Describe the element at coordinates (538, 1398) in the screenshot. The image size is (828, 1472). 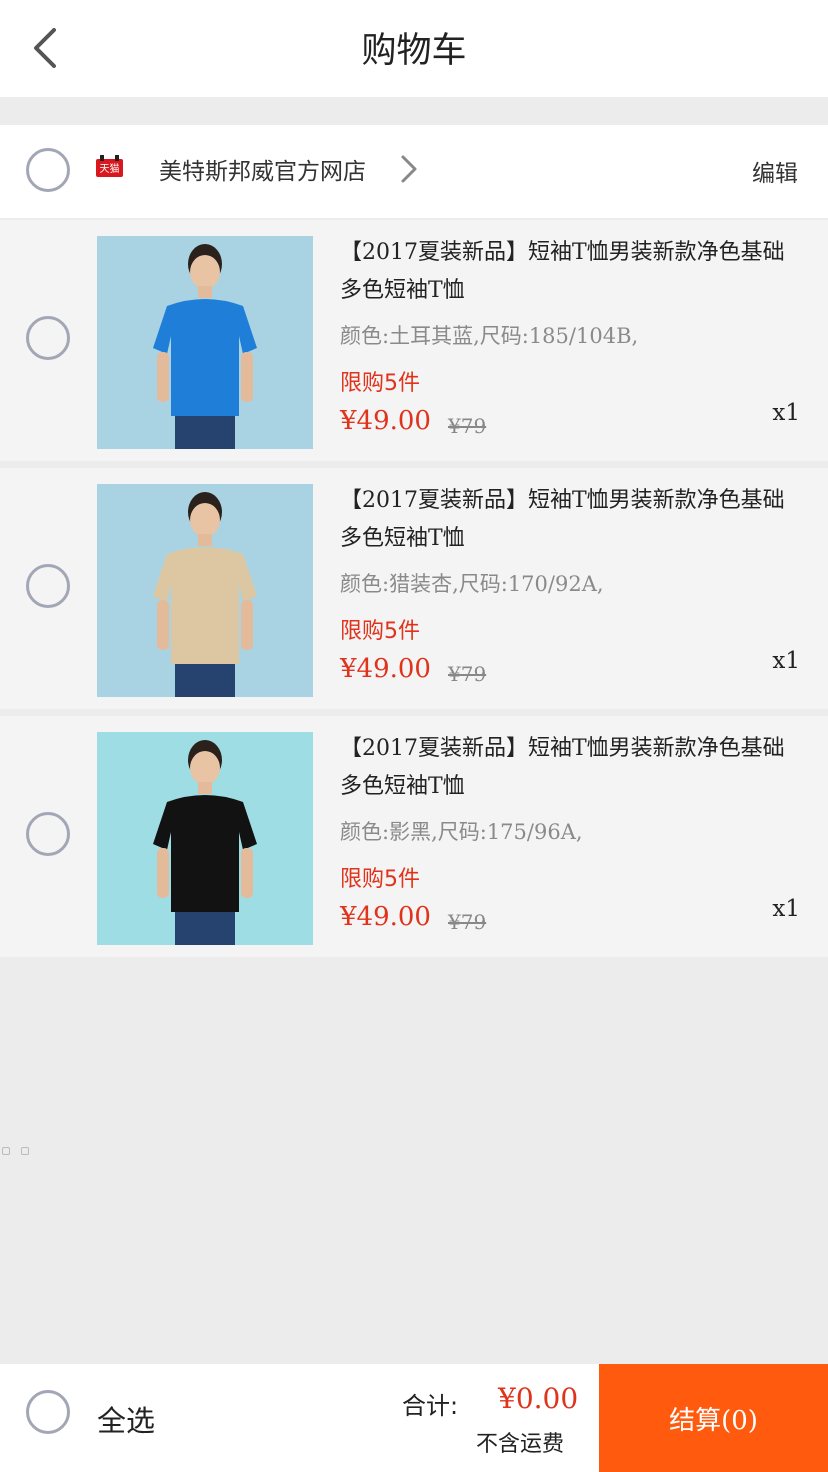
I see `total-amount: ¥0.00` at that location.